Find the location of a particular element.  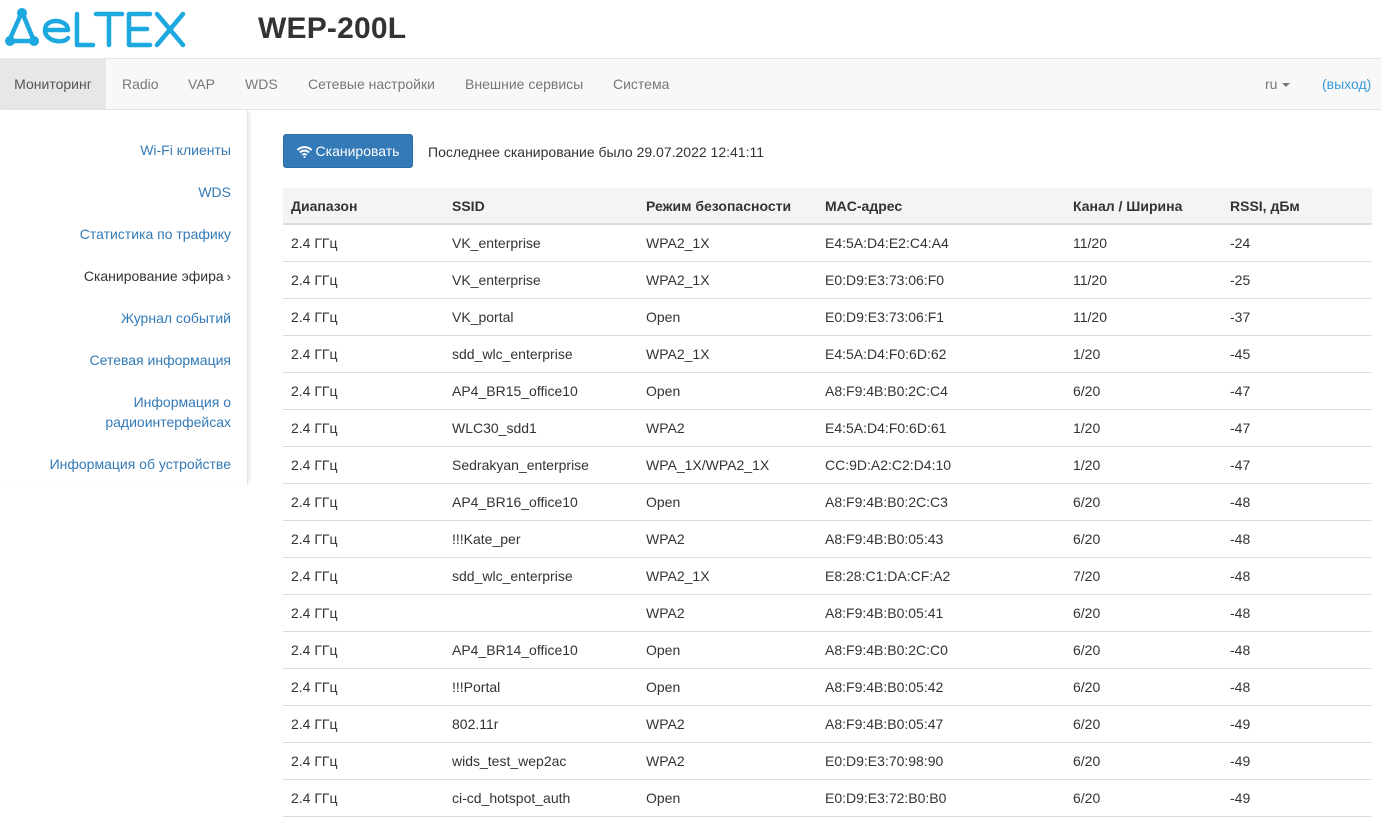

sidebar-item-wds: WDS is located at coordinates (214, 192).